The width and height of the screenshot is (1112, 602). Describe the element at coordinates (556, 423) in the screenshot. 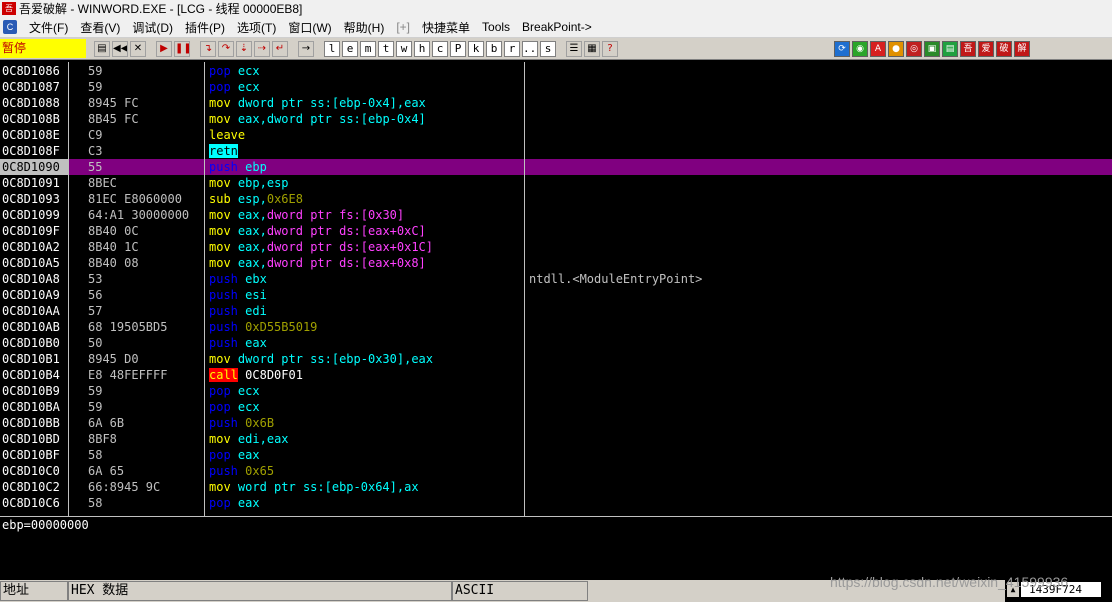

I see `disasm-row: 0C8D10BB 6A 6B push 0x6B` at that location.